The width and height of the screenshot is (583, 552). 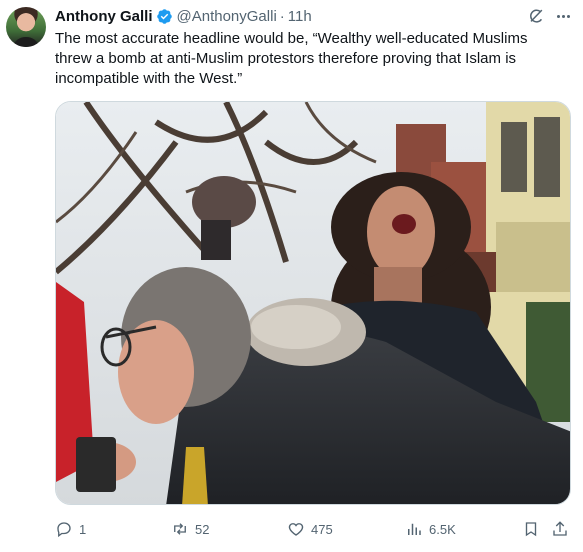 I want to click on bookmark-icon, so click(x=531, y=529).